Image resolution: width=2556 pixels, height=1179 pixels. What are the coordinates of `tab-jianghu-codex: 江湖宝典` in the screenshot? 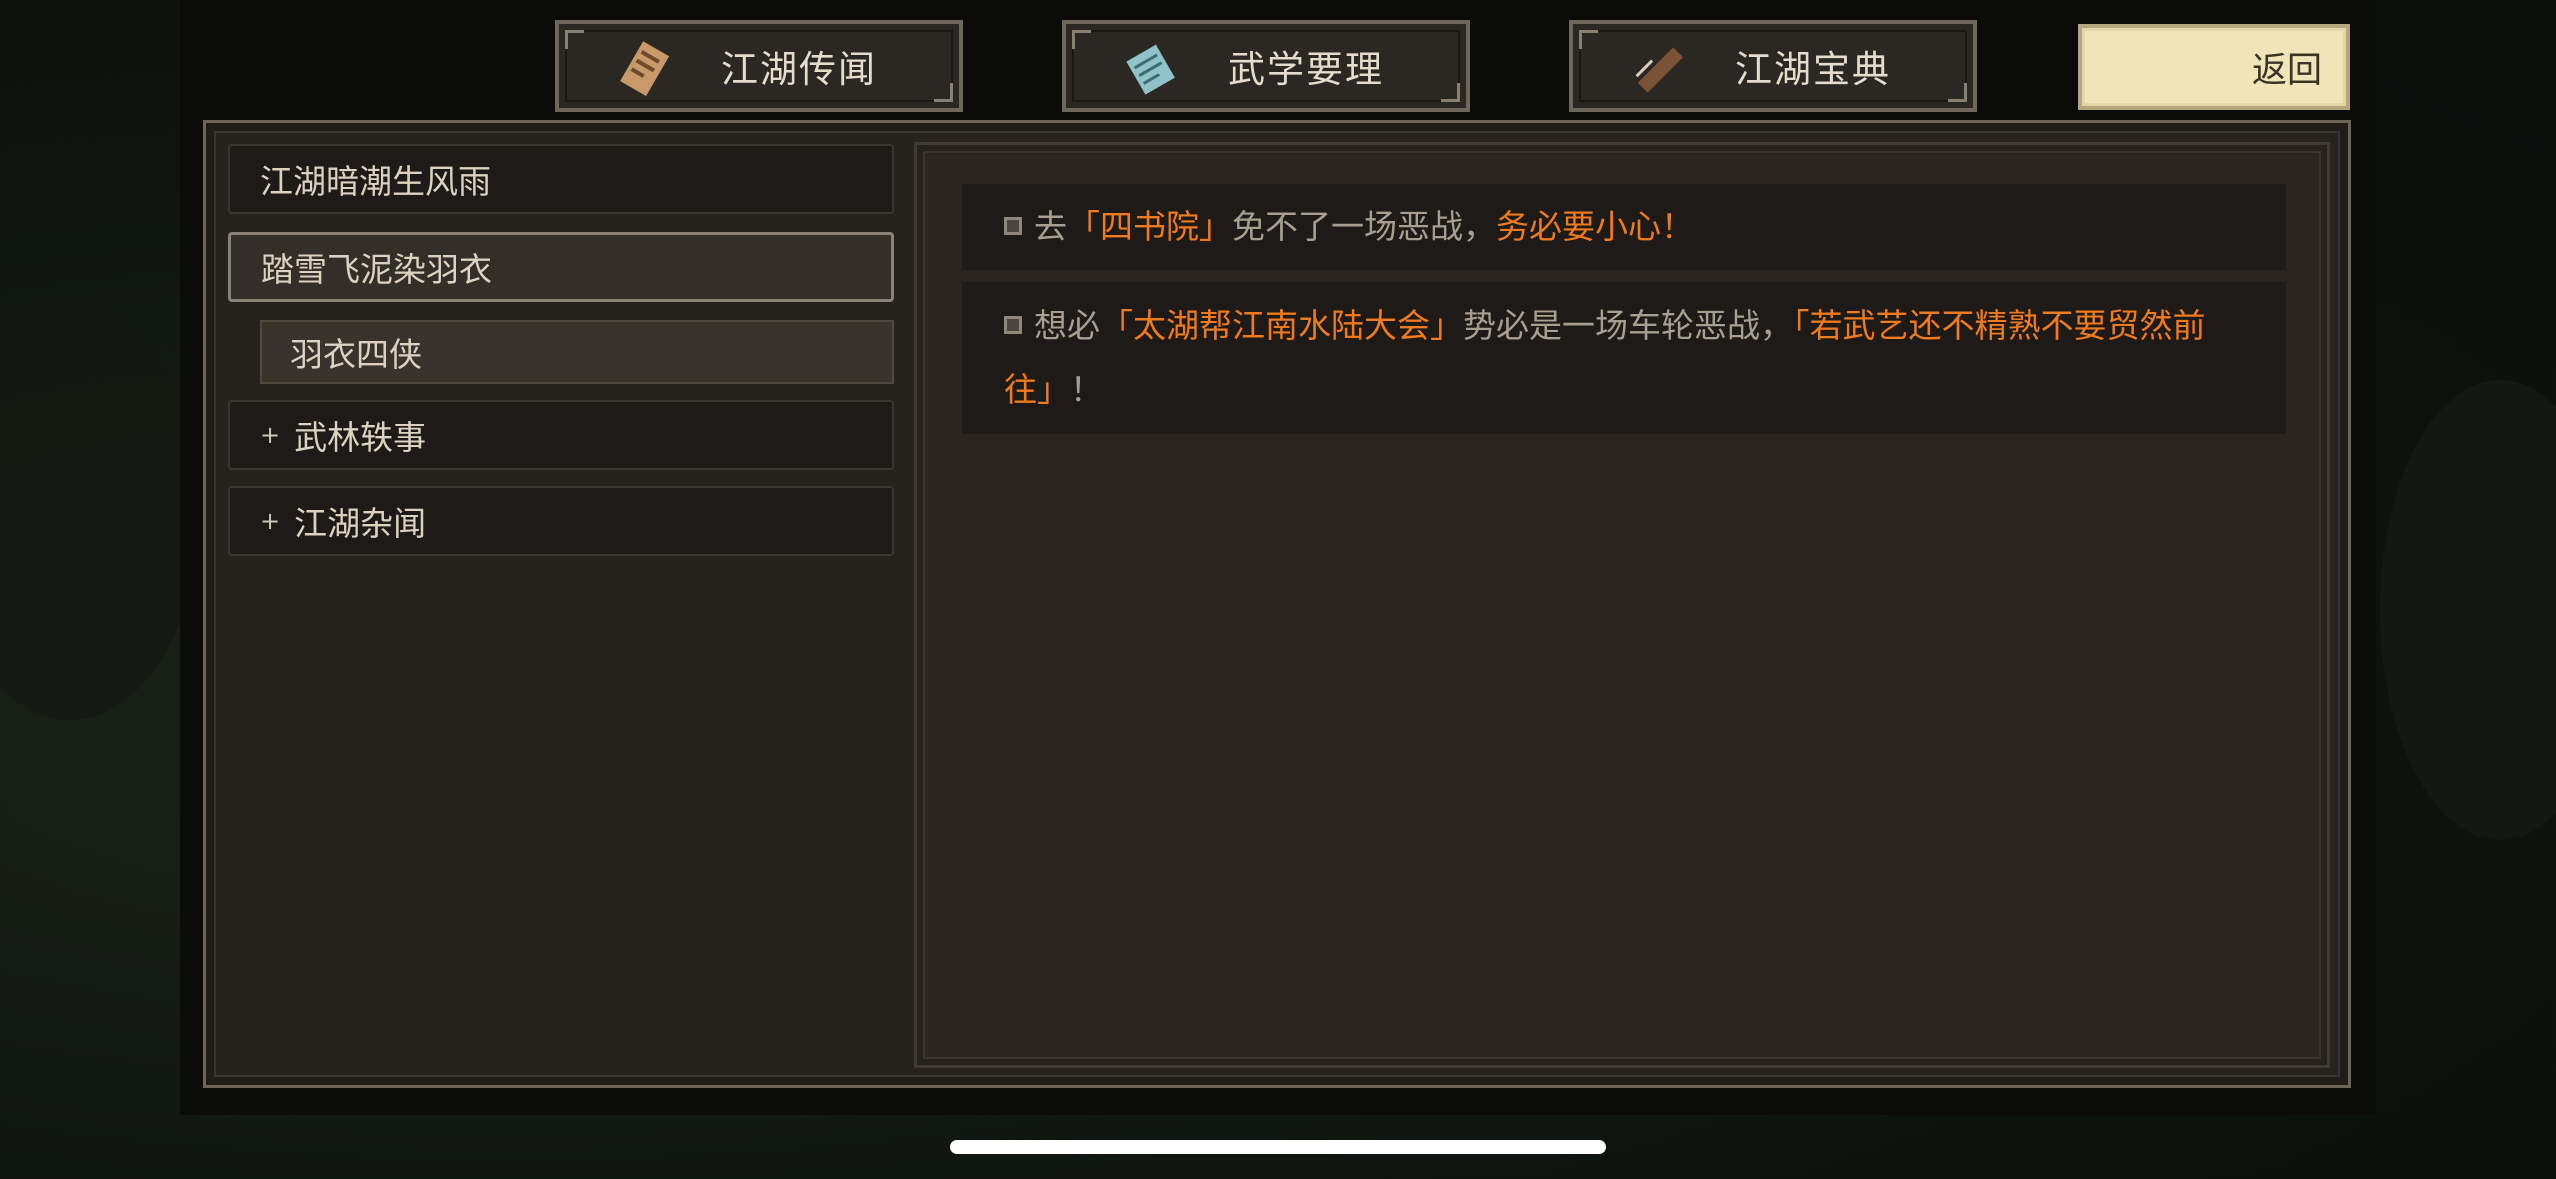 It's located at (1773, 66).